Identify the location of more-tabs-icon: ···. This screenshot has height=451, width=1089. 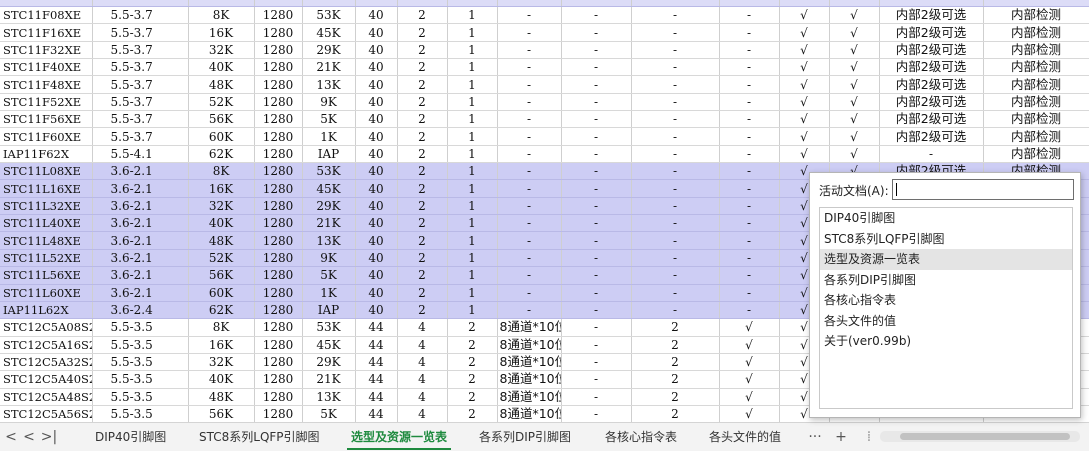
(815, 437).